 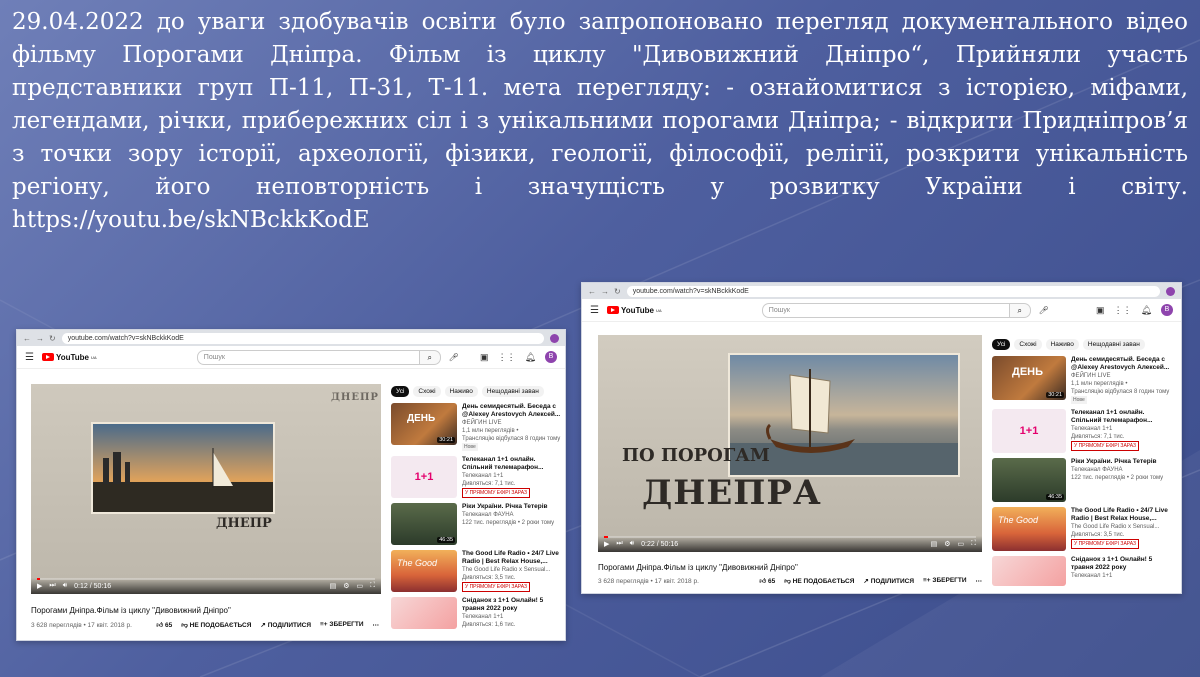 I want to click on like-icon: 👍︎, so click(x=160, y=625).